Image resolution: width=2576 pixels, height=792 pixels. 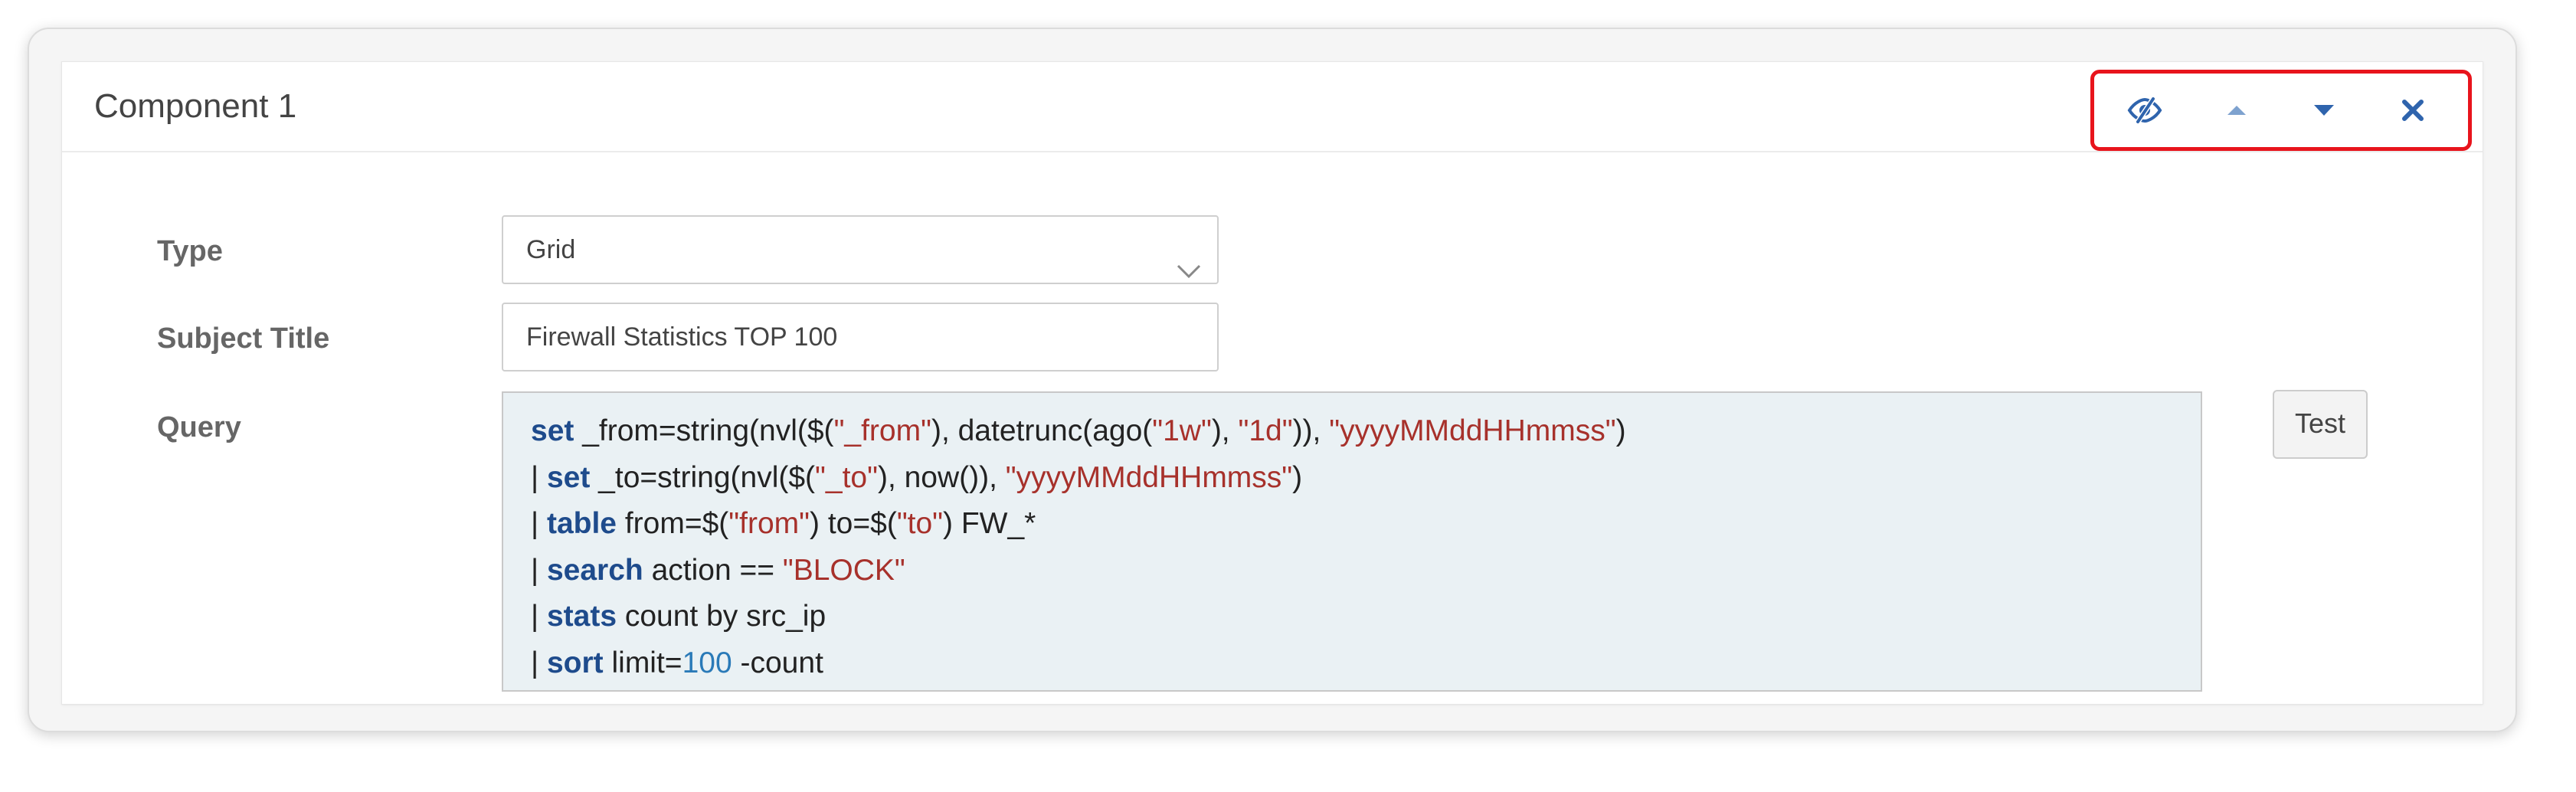 What do you see at coordinates (581, 523) in the screenshot?
I see `query-keyword: table` at bounding box center [581, 523].